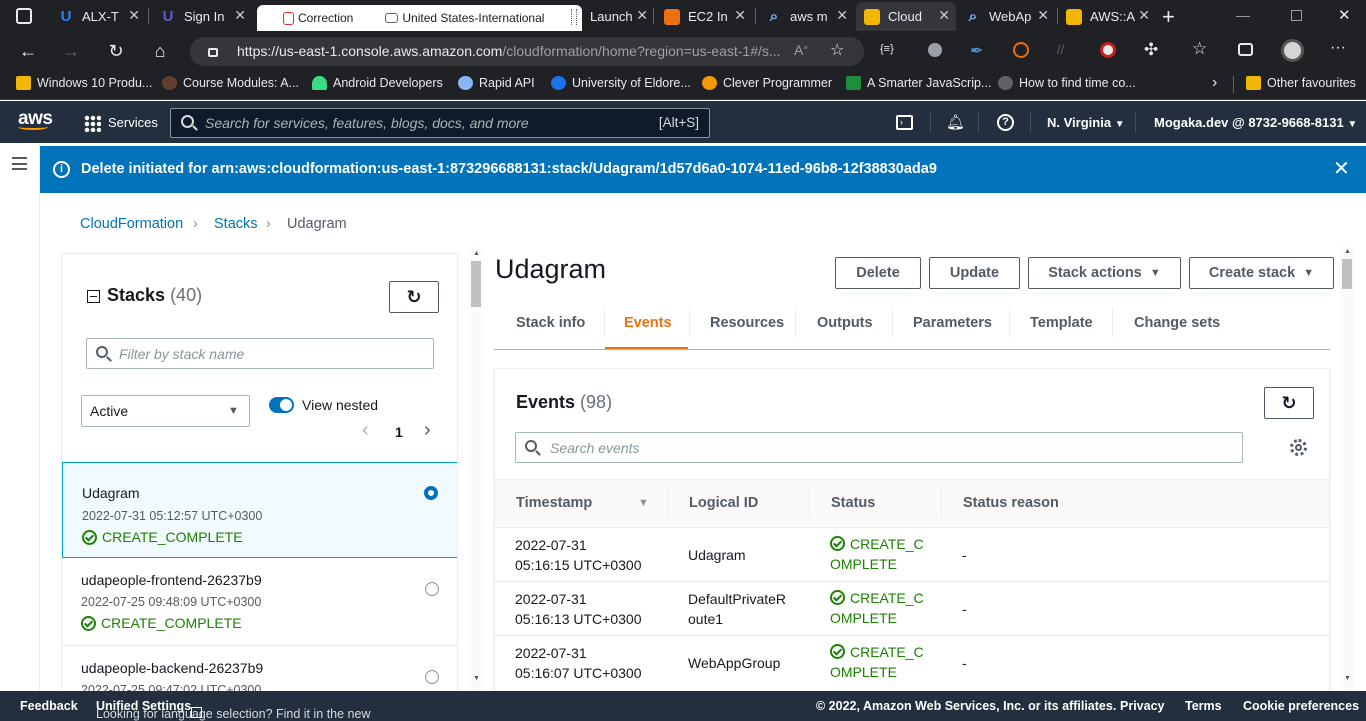  I want to click on extension-orange-icon, so click(1021, 50).